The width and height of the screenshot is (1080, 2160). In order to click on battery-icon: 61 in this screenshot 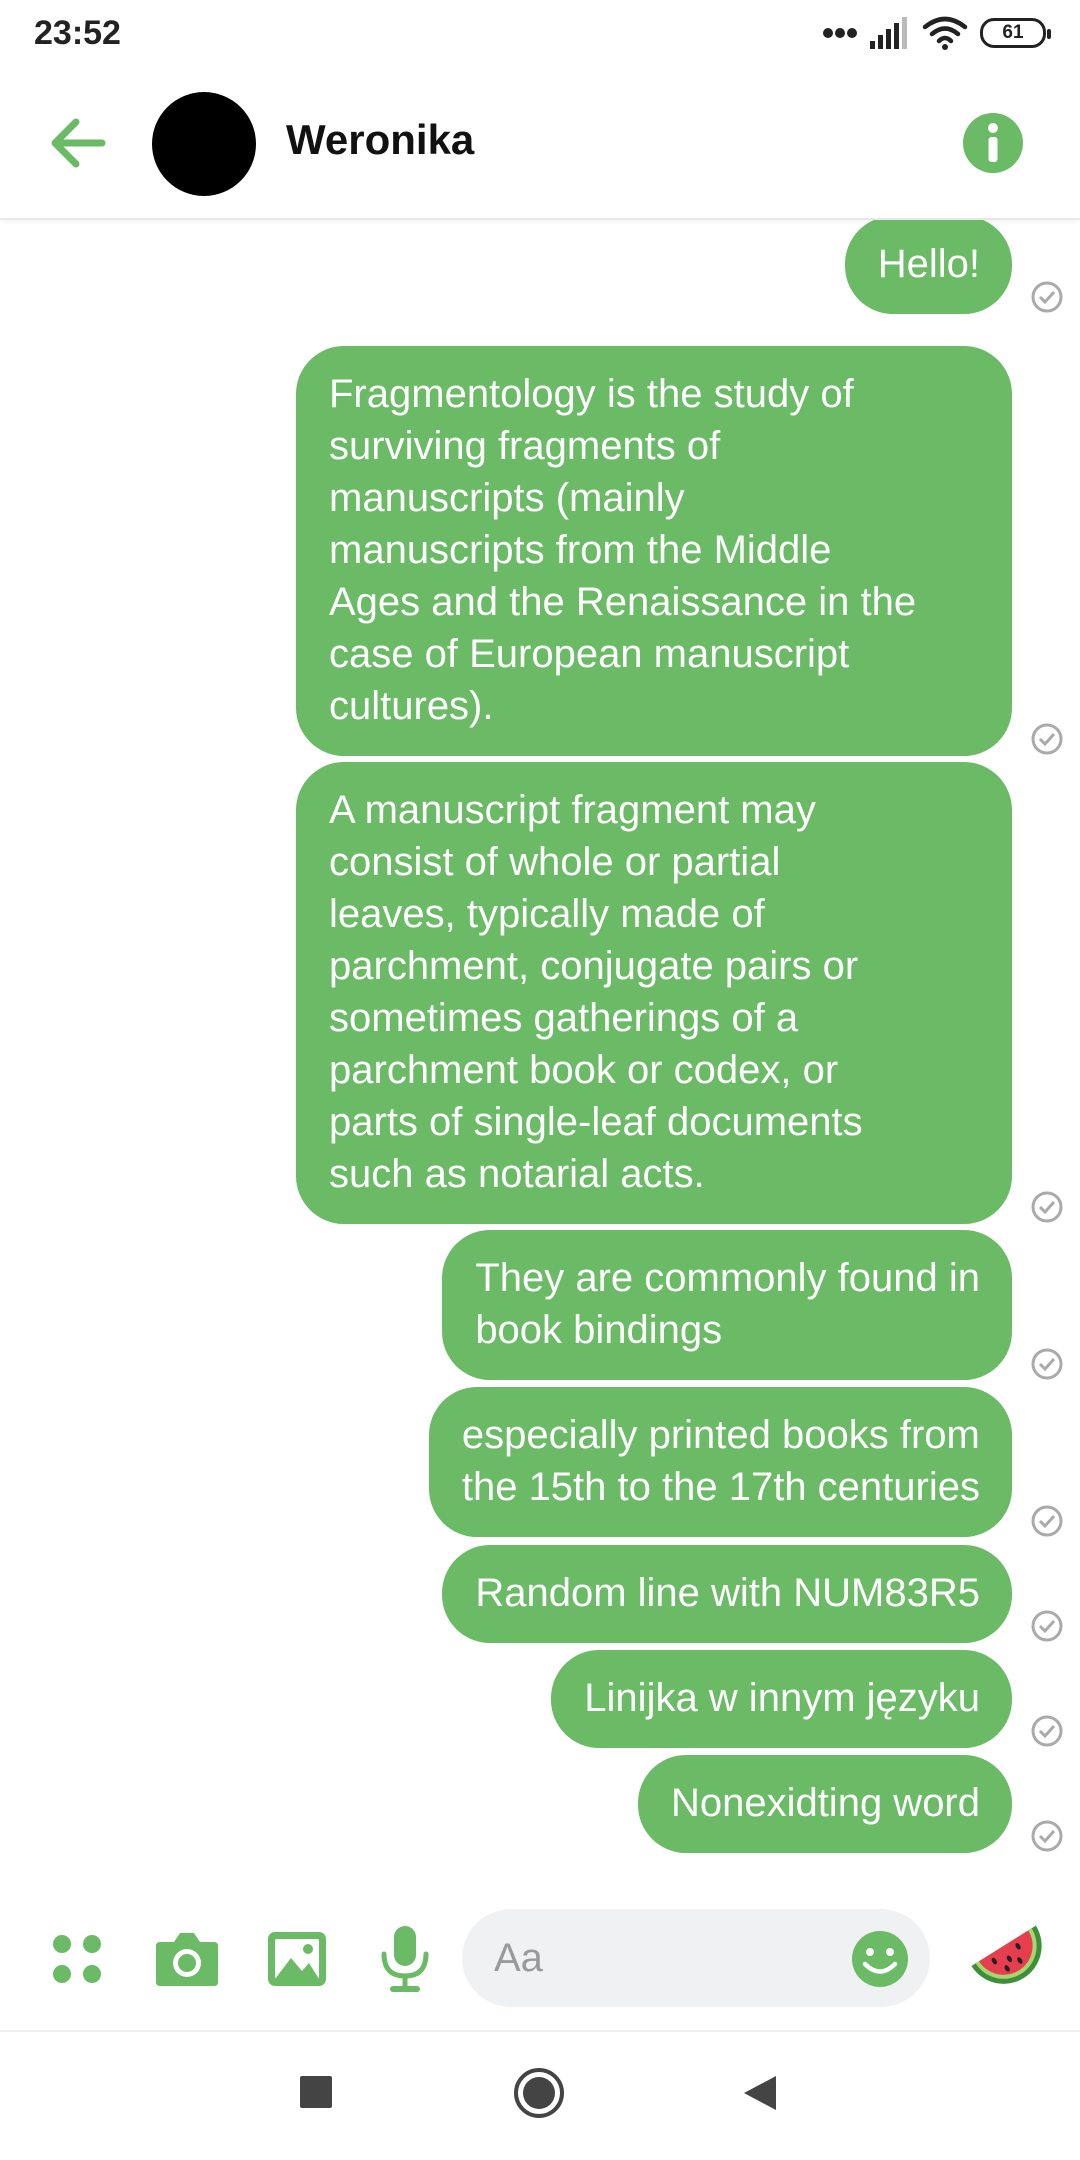, I will do `click(1015, 33)`.